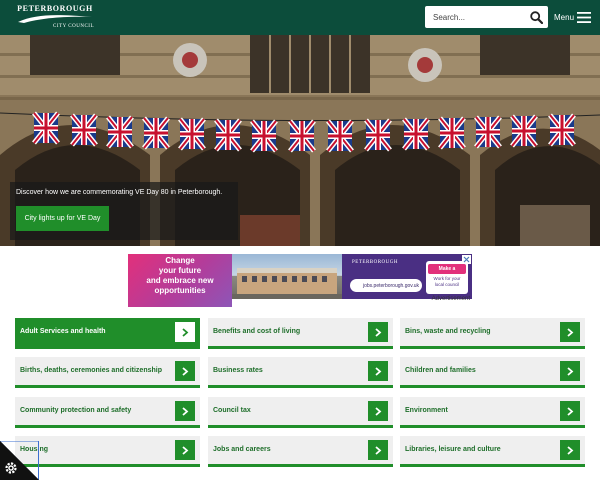 This screenshot has width=600, height=480. What do you see at coordinates (447, 281) in the screenshot?
I see `ad-badge-text: Work for your local council` at bounding box center [447, 281].